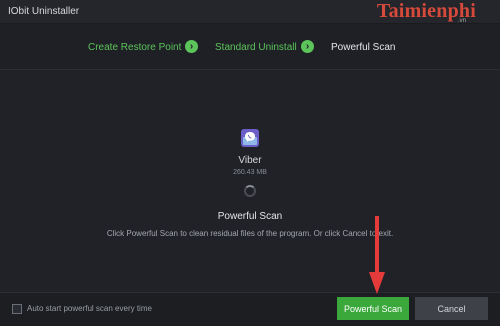 The height and width of the screenshot is (326, 500). Describe the element at coordinates (250, 138) in the screenshot. I see `viber-icon` at that location.